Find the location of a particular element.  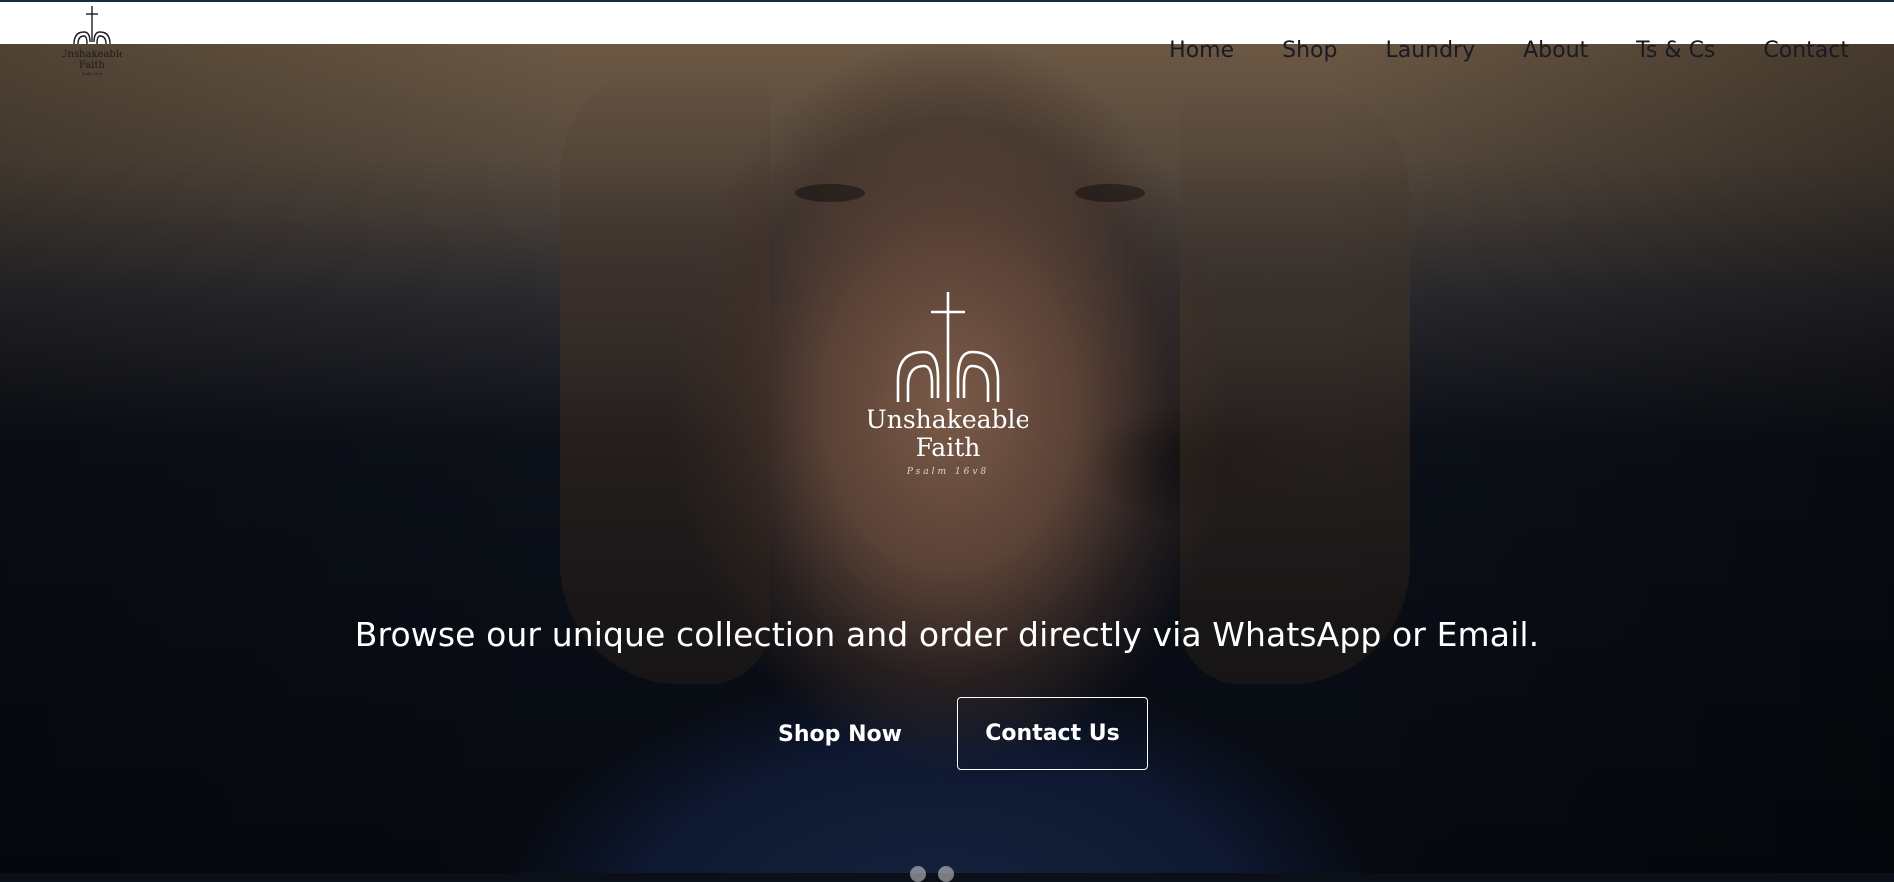

site-logo: Unshakeable Faith Psalm 16v8 is located at coordinates (92, 40).